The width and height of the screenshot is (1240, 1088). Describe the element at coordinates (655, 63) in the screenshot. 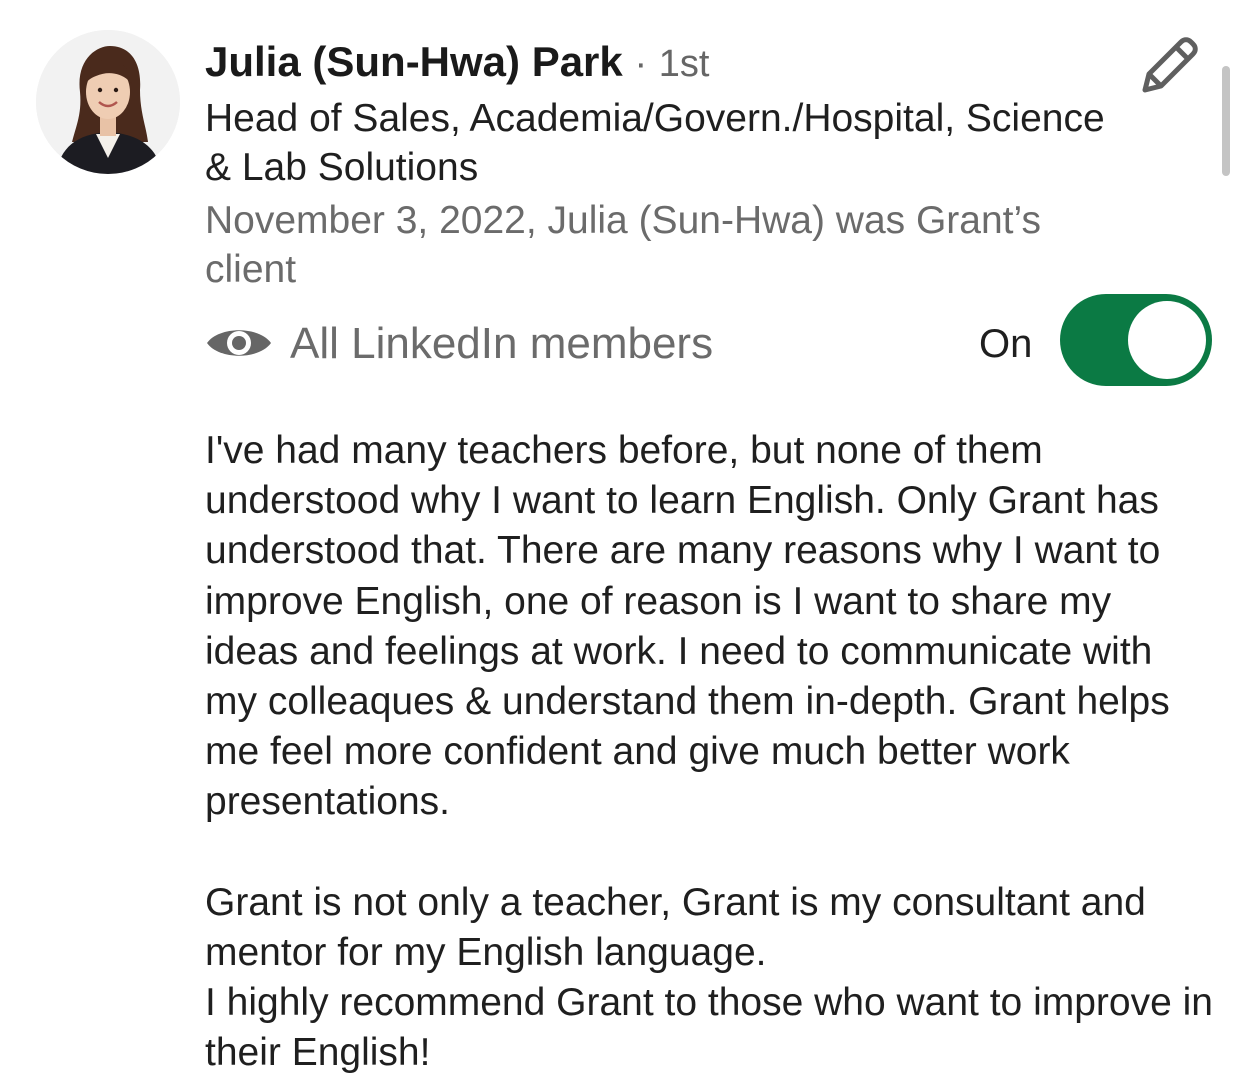

I see `author-line: Julia (Sun-Hwa) Park · 1st` at that location.